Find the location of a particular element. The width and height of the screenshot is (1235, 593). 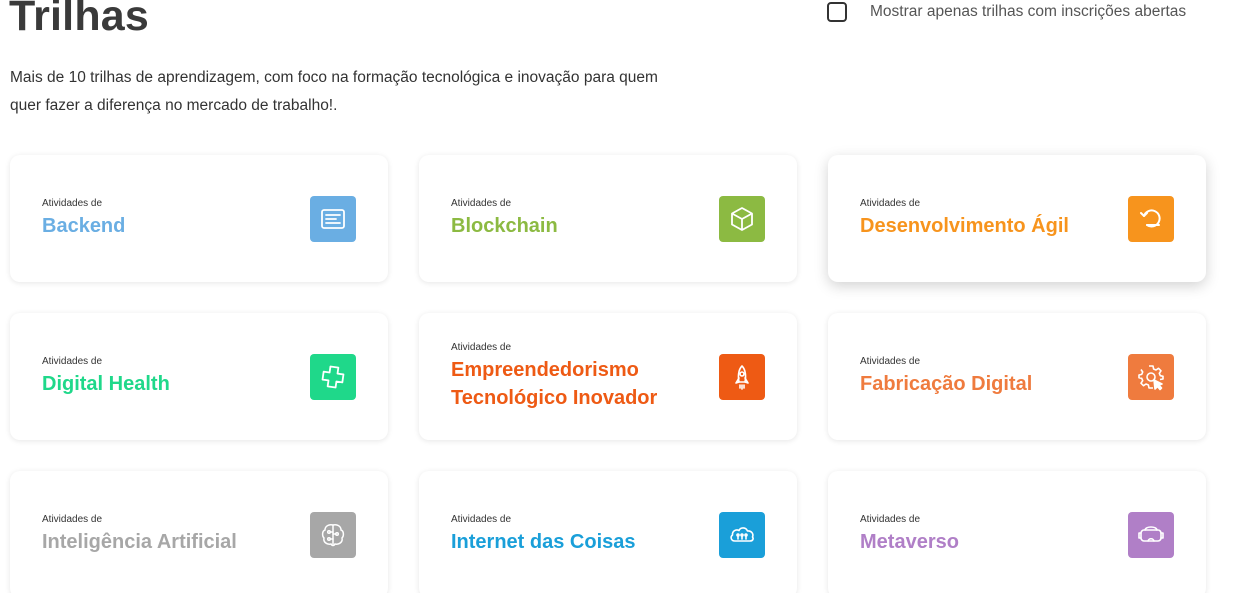

vr-headset-icon is located at coordinates (1151, 534).